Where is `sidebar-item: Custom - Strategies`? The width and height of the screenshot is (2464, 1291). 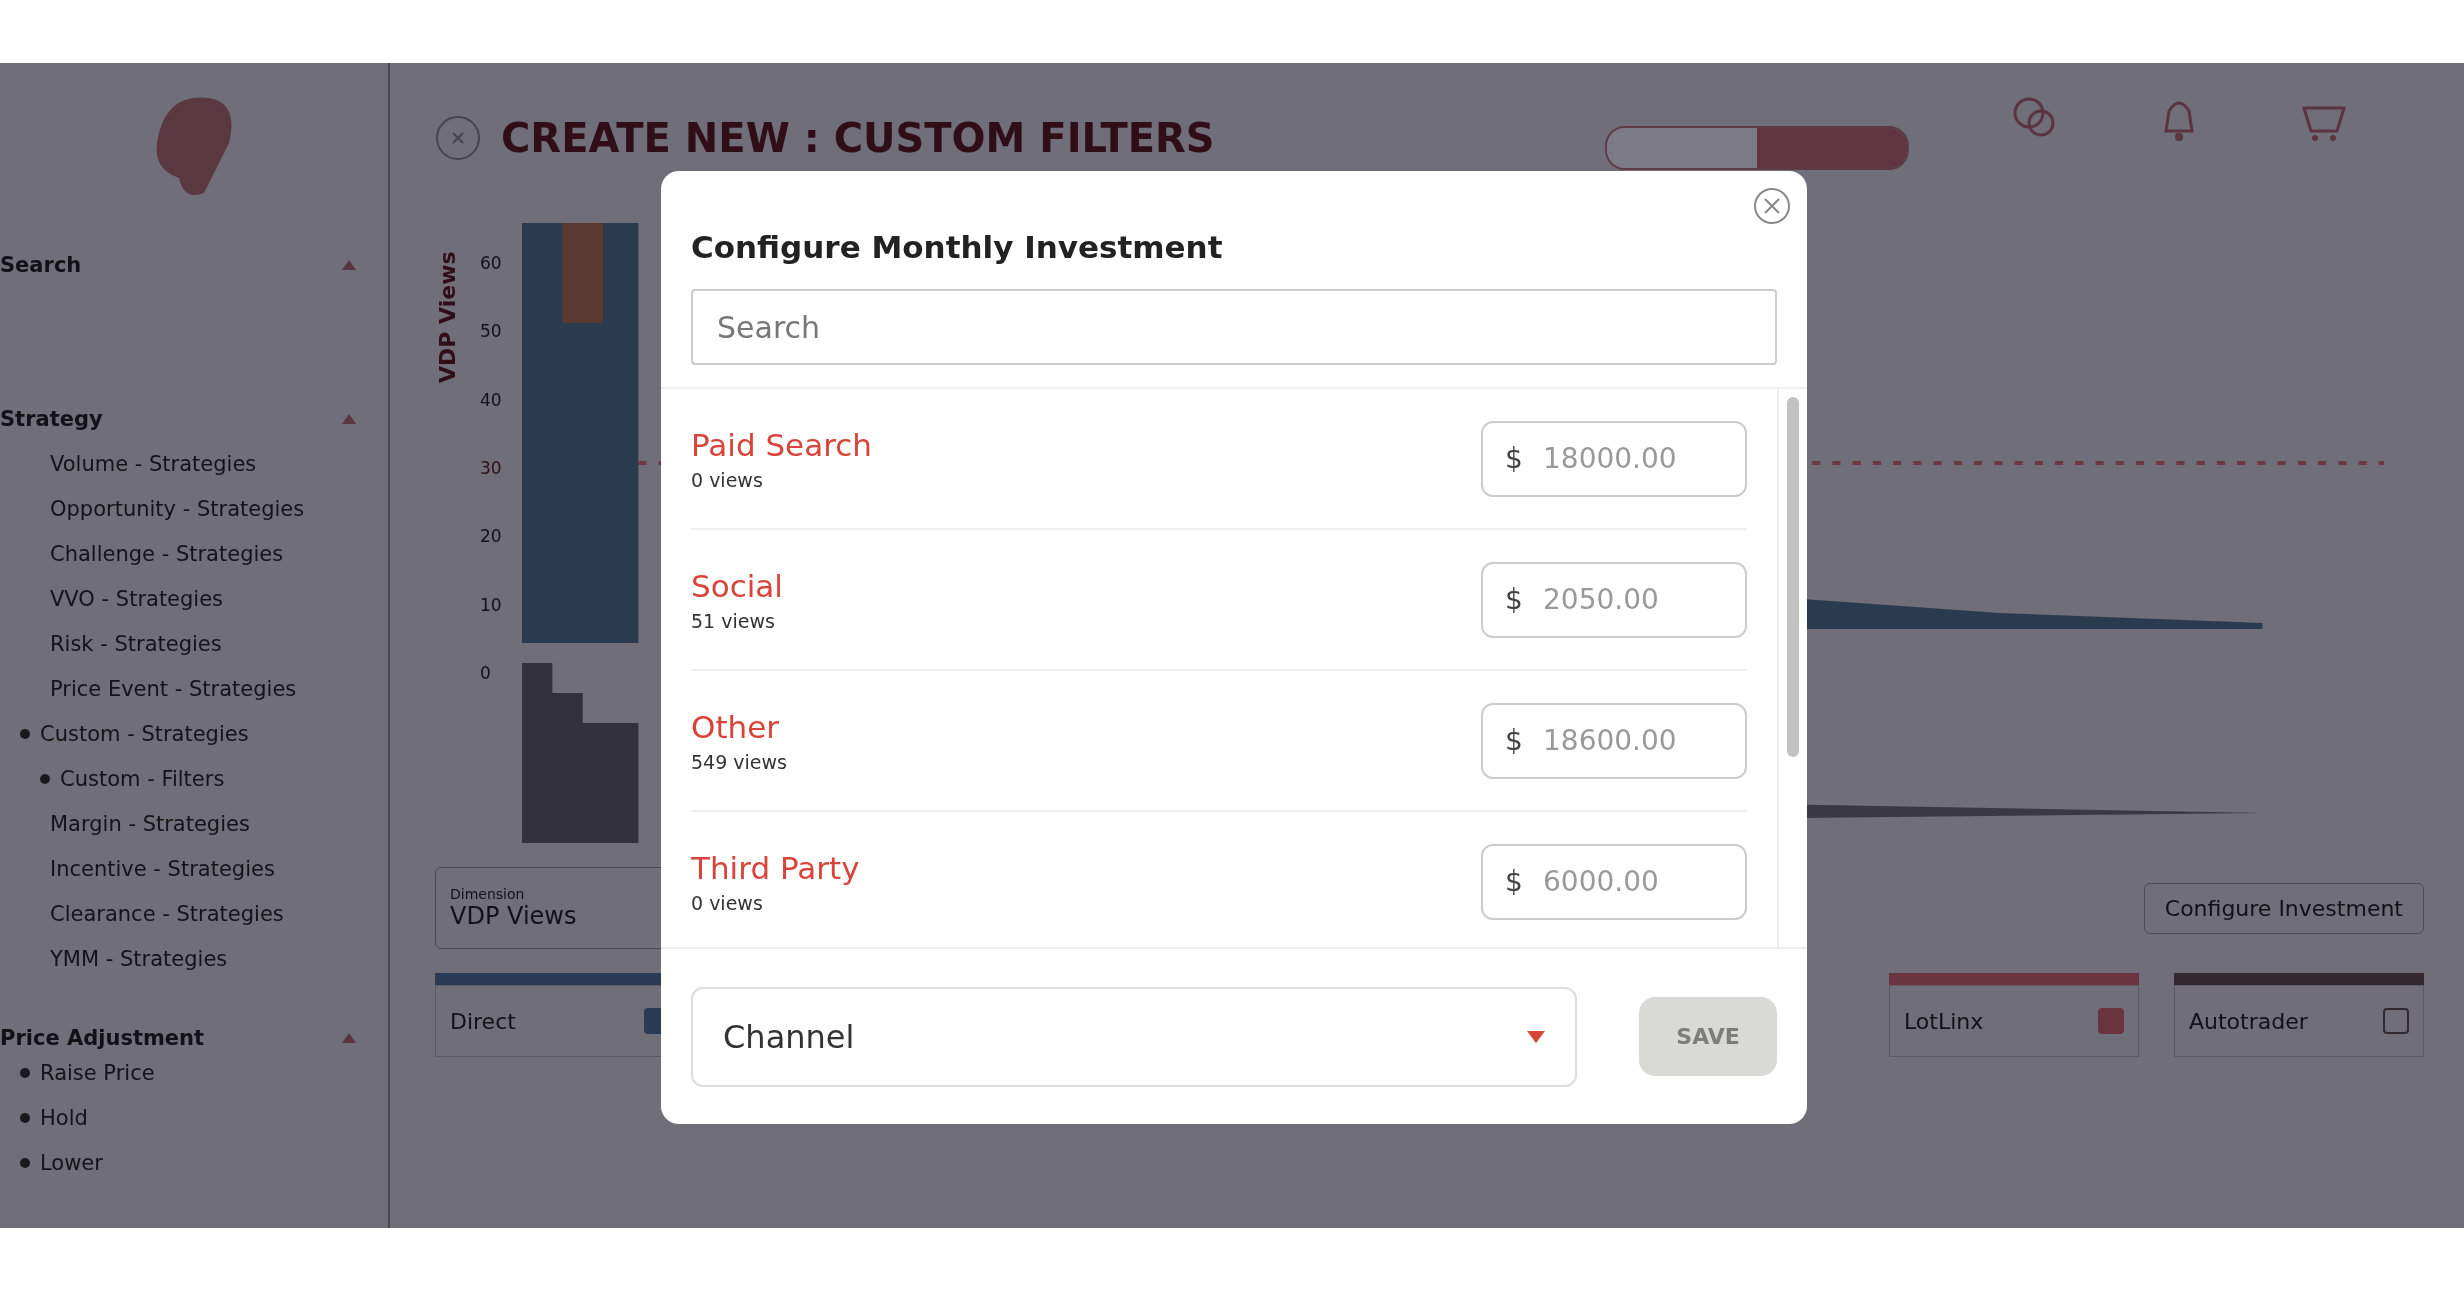 sidebar-item: Custom - Strategies is located at coordinates (144, 733).